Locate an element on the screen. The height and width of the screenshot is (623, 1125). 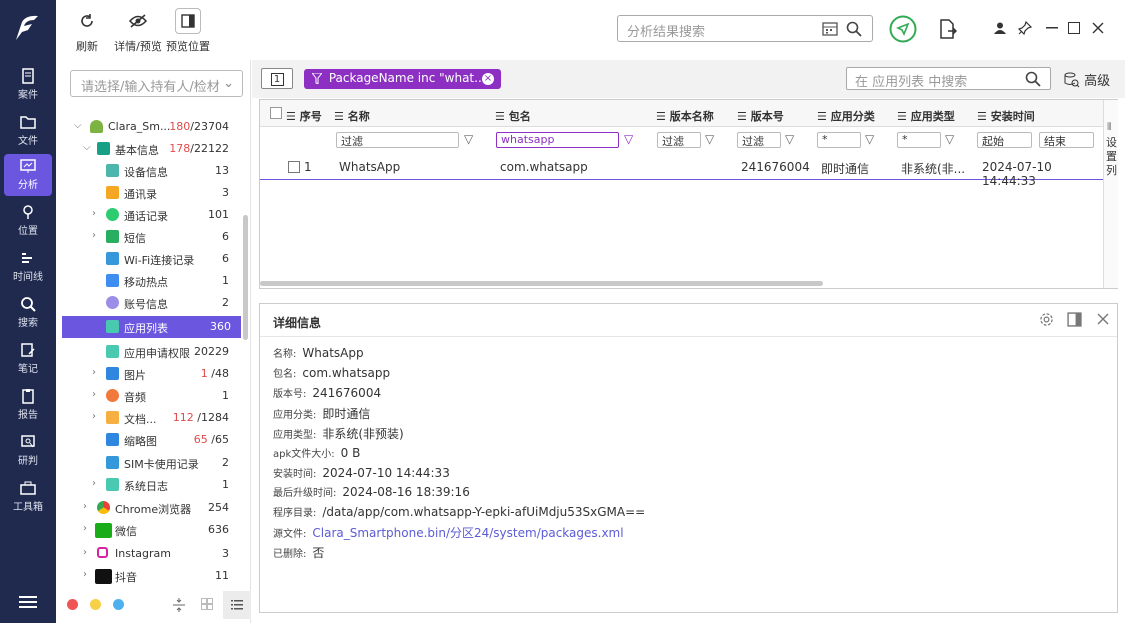
filter-start-date: 起始 is located at coordinates (1004, 140).